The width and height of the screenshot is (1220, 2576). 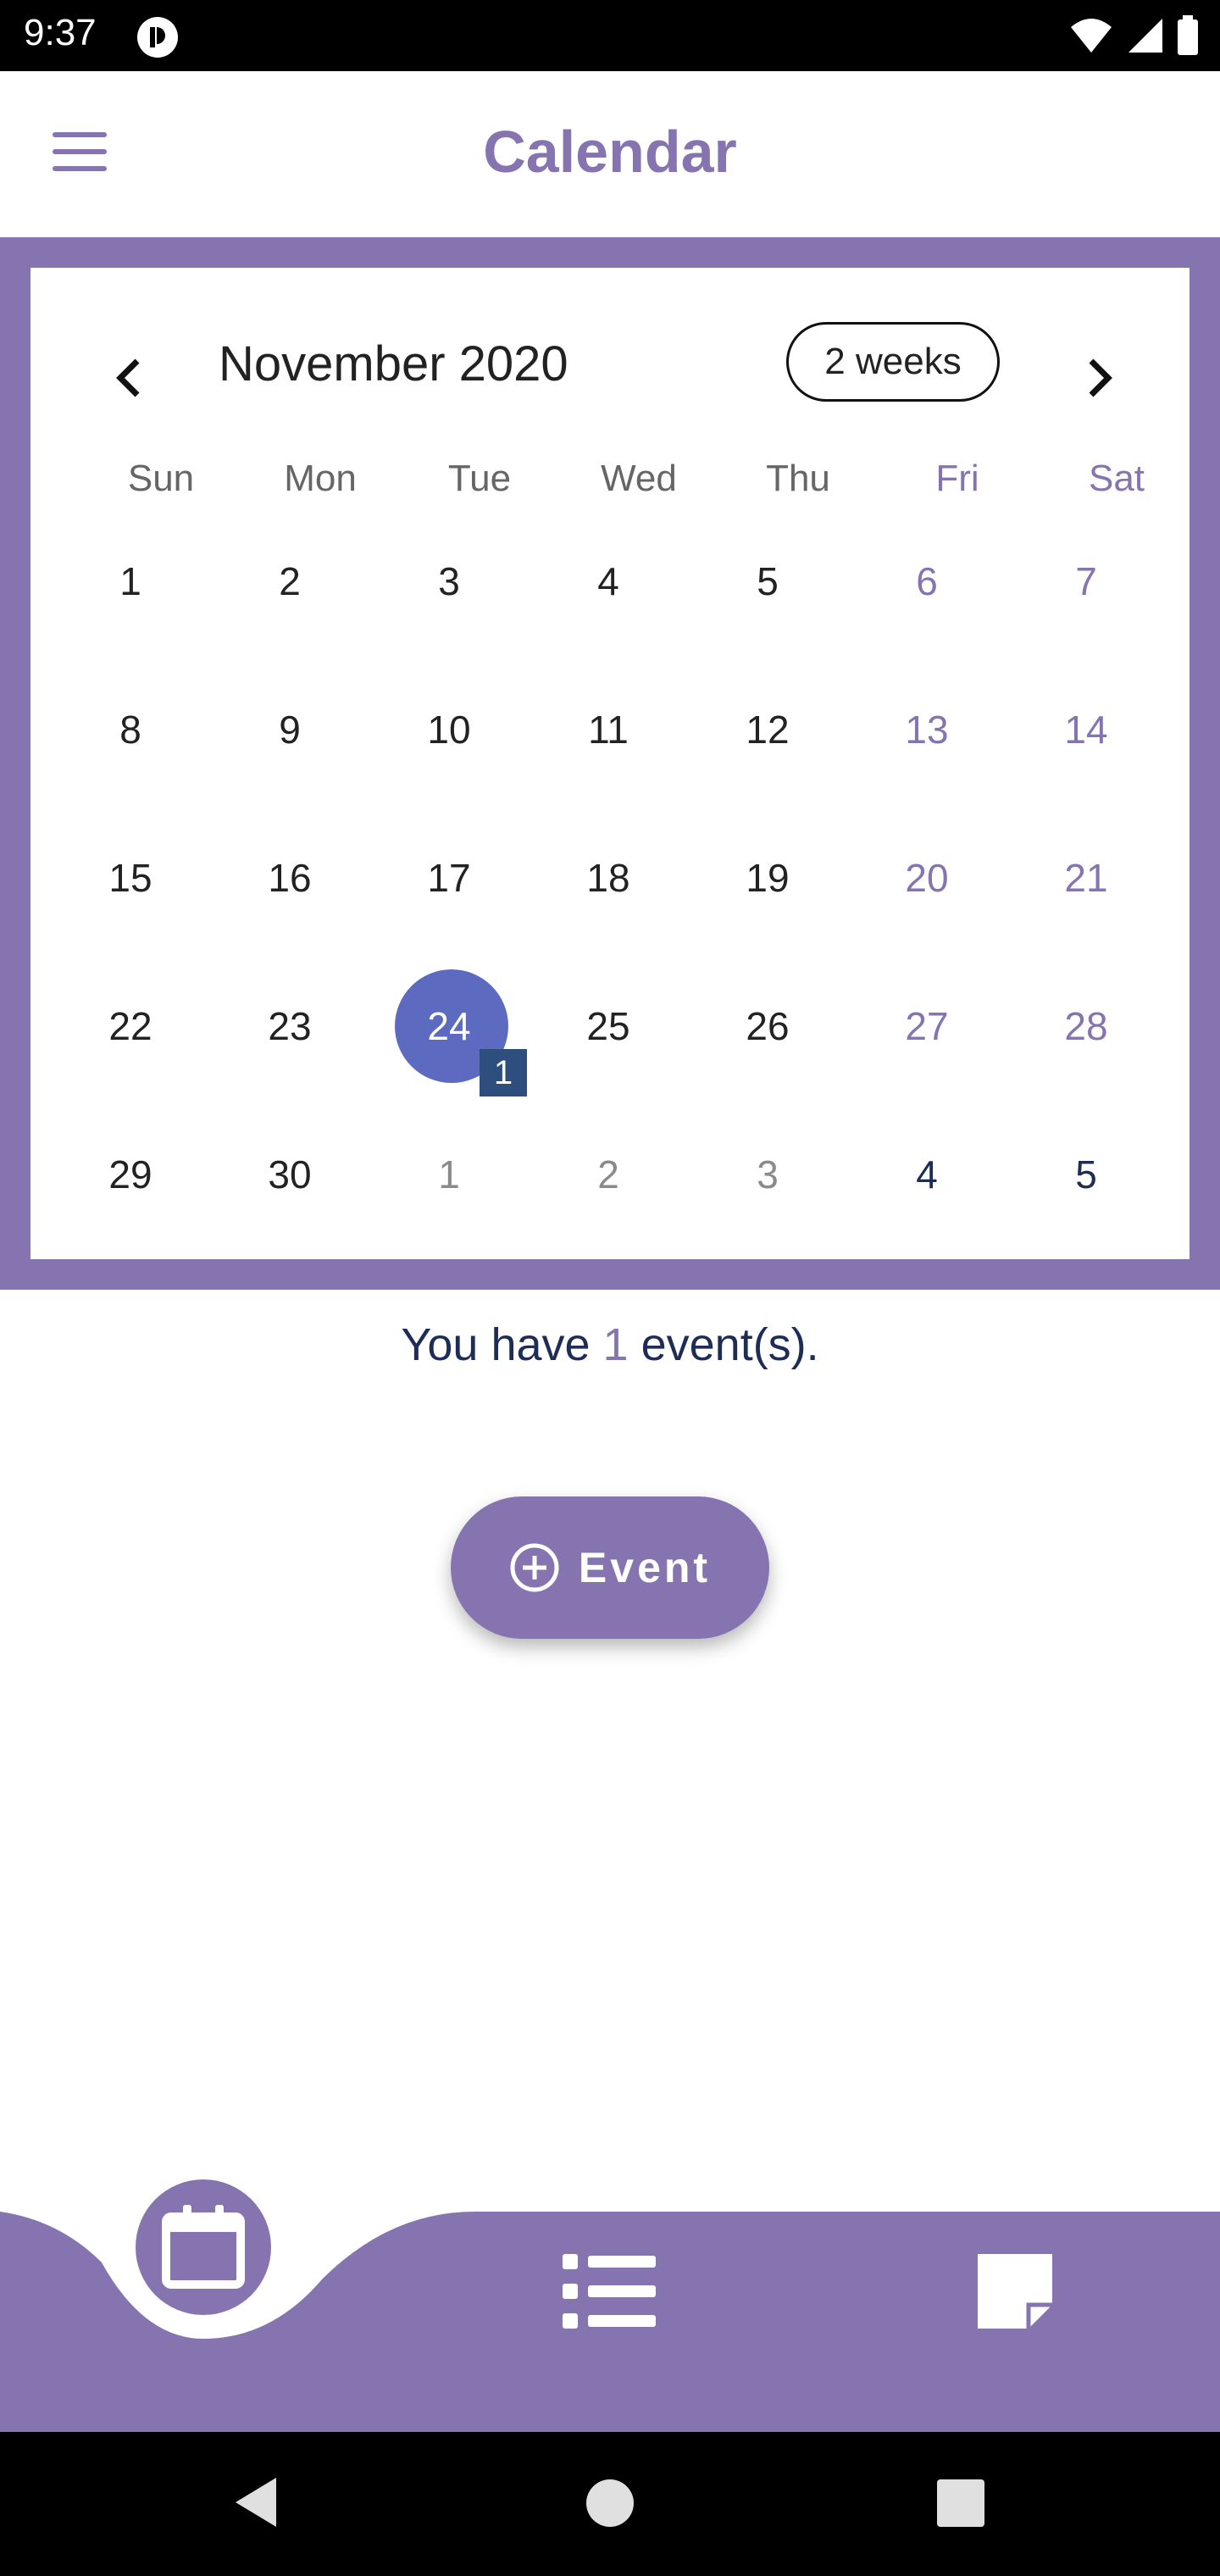 What do you see at coordinates (60, 32) in the screenshot?
I see `status-time: 9:37` at bounding box center [60, 32].